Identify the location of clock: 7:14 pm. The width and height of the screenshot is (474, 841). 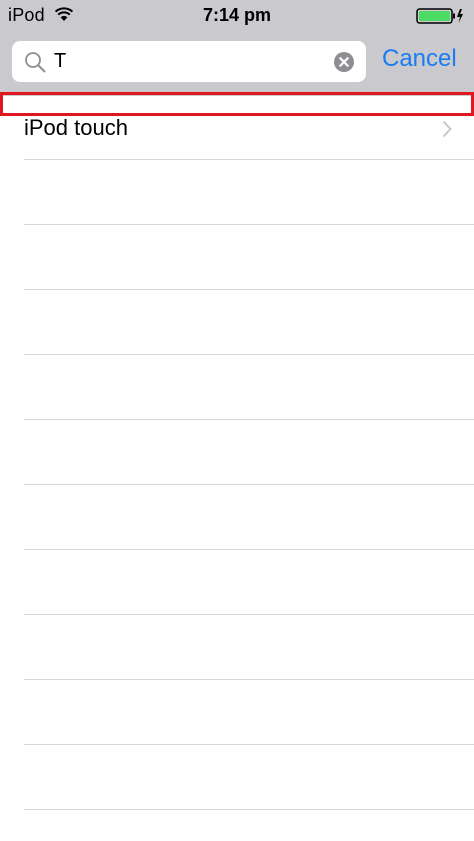
(237, 15).